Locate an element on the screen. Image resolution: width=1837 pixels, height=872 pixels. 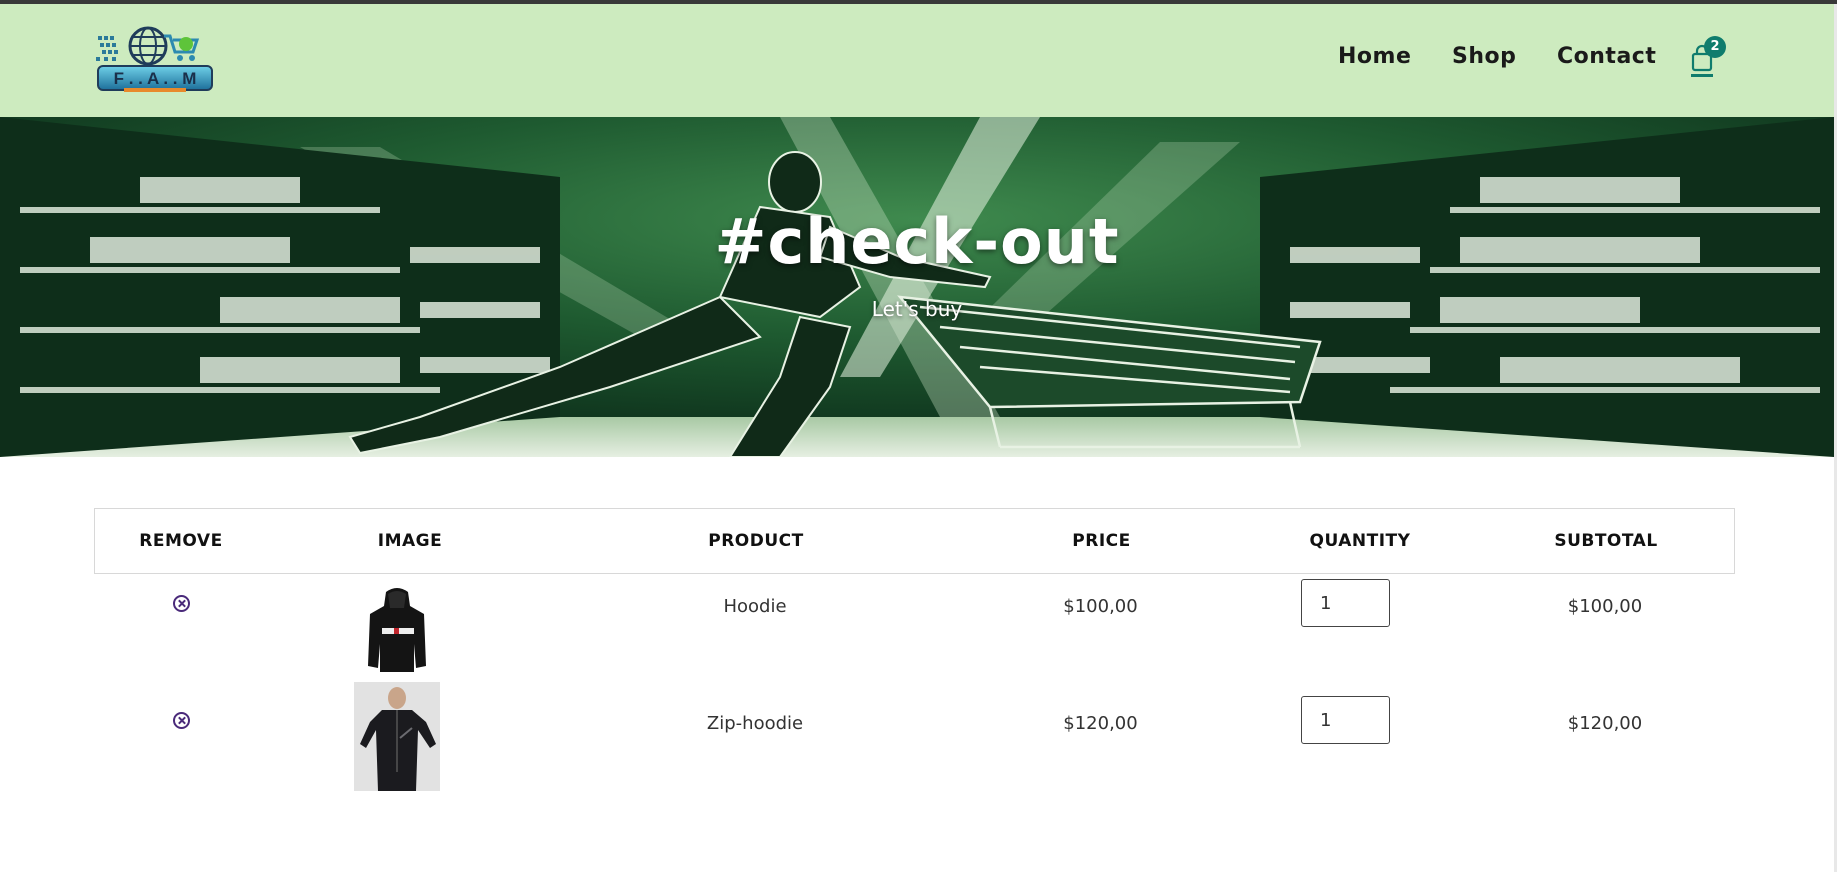
main-nav: Home Shop Contact 2 is located at coordinates (917, 60).